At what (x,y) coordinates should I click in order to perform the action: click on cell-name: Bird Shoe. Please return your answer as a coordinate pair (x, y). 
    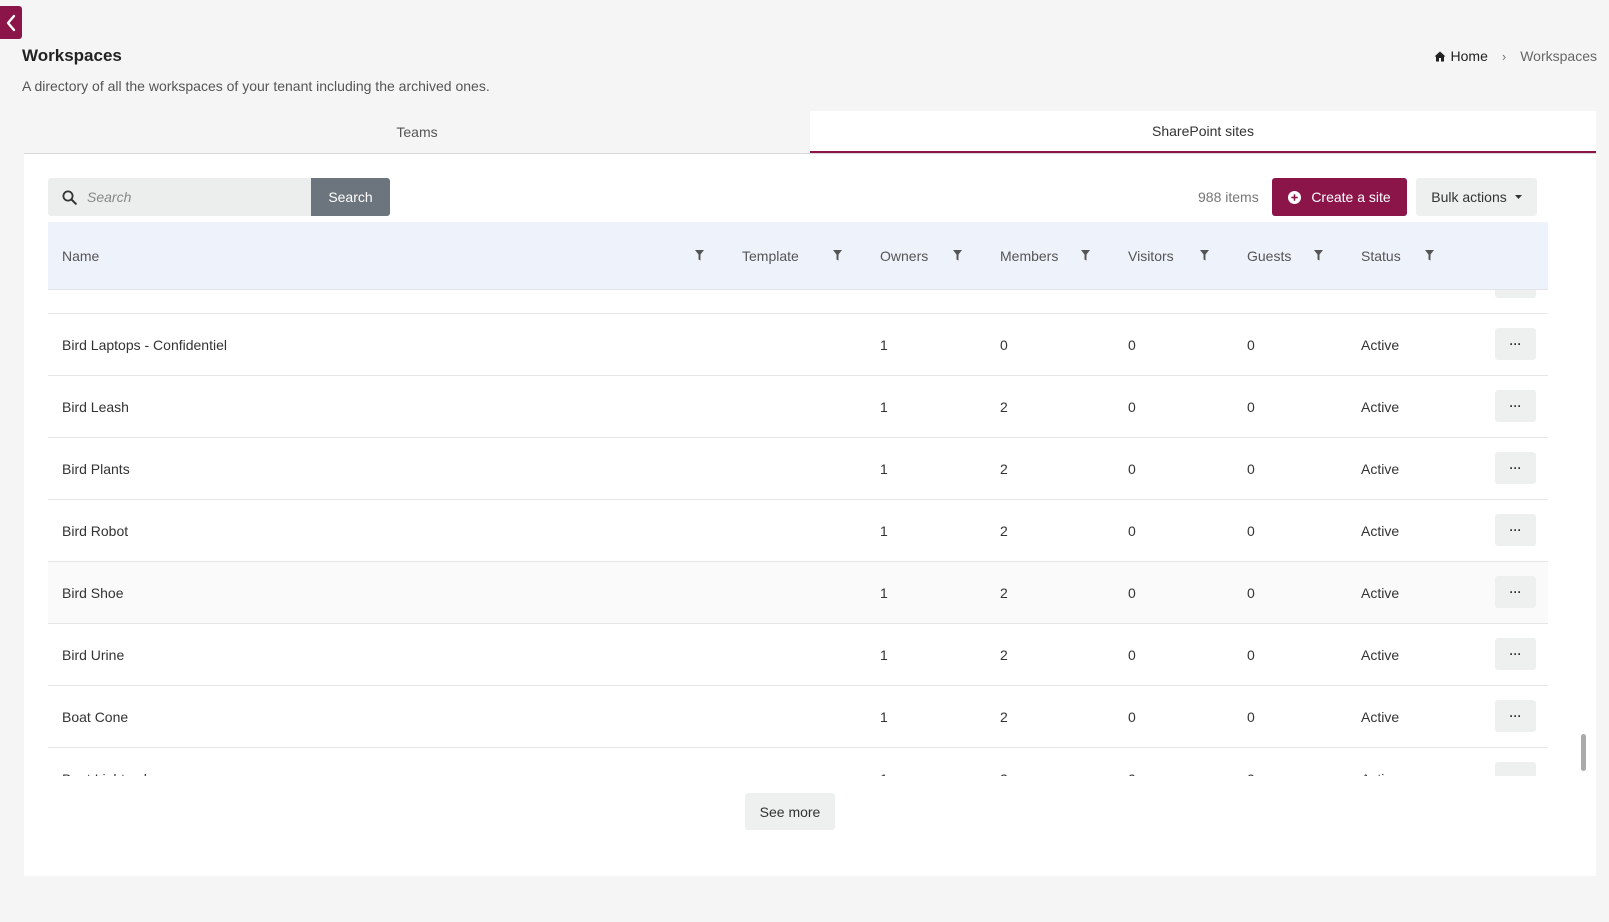
    Looking at the image, I should click on (92, 593).